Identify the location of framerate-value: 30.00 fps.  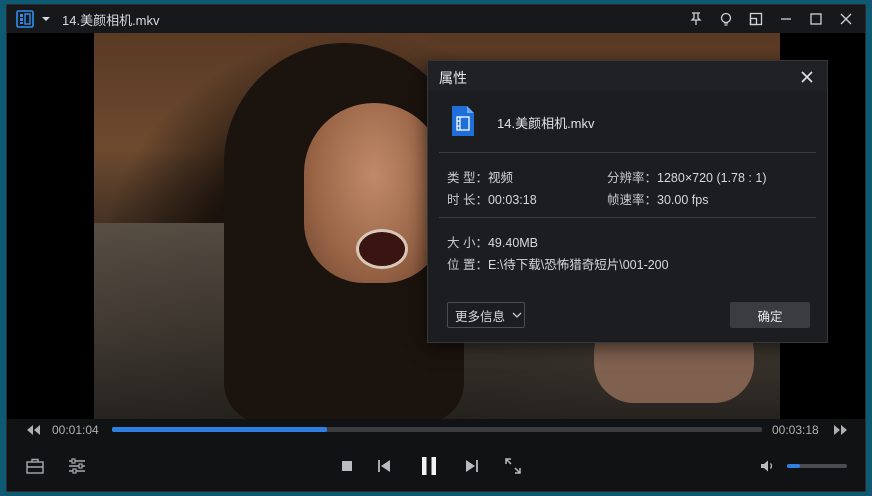
(683, 200).